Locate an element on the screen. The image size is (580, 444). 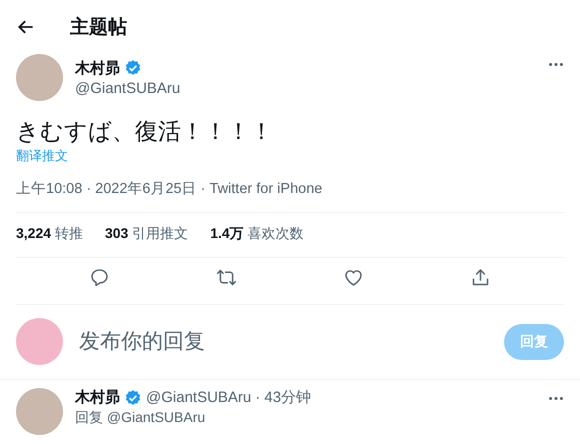
stat-count: 3,224 转推 is located at coordinates (49, 234).